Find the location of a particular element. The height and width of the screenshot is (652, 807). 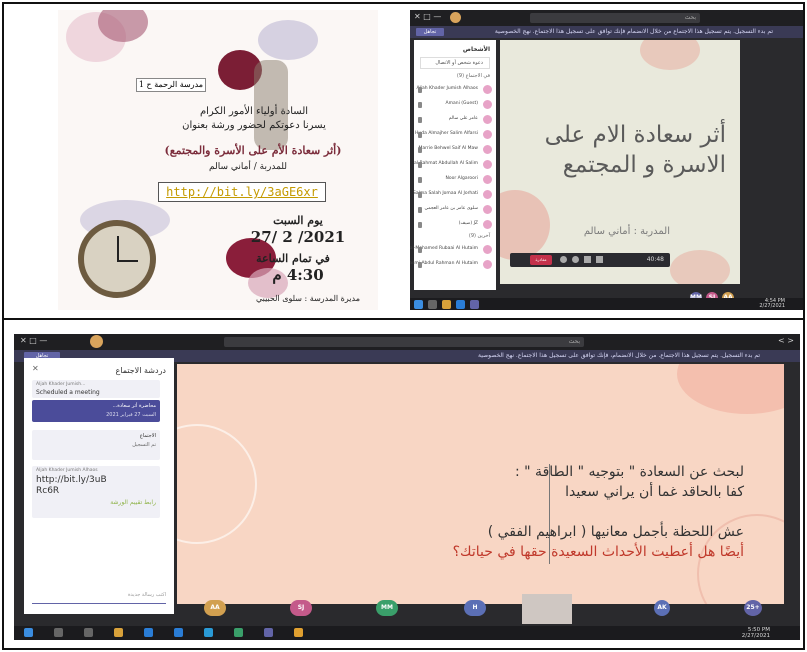

participant-row: Amani (Guest) is located at coordinates (455, 105).